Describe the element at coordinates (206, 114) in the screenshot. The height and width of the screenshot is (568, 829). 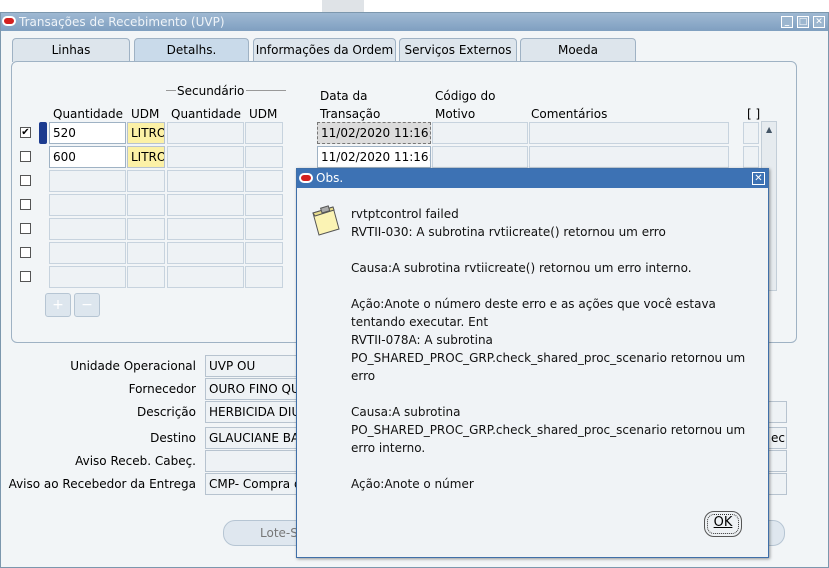
I see `secondary-quantity-header: Quantidade` at that location.